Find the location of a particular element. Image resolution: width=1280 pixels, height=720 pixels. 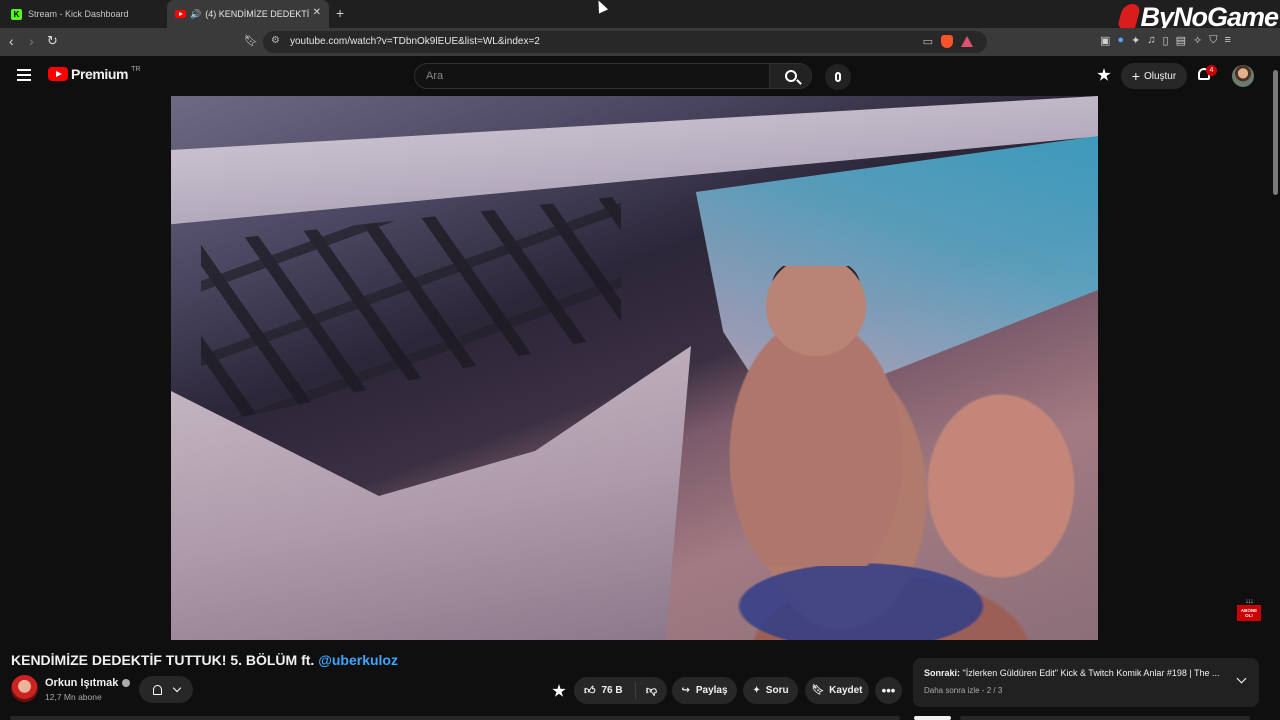

logo-region: TR is located at coordinates (136, 69).